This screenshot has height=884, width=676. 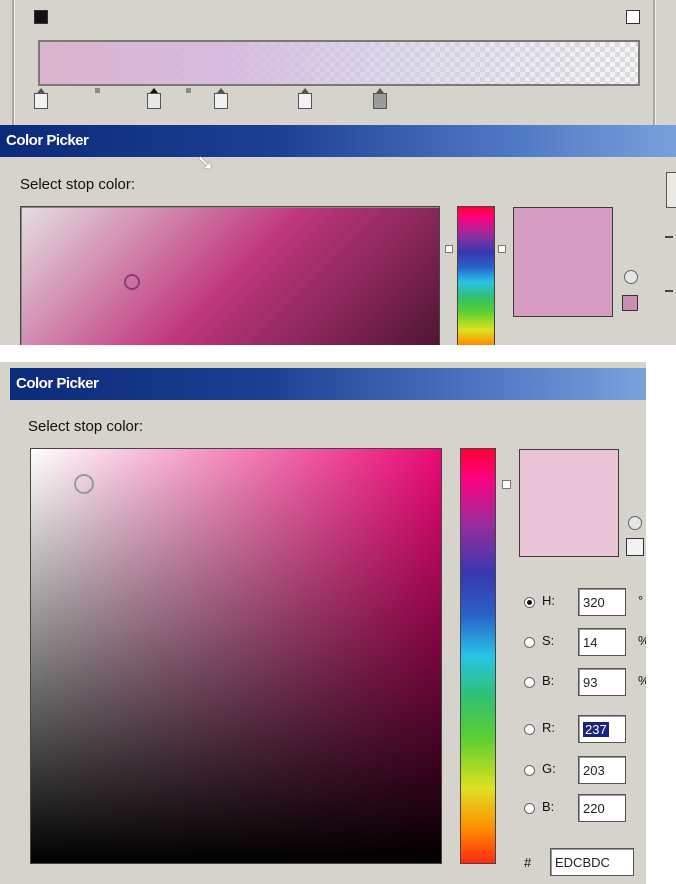 I want to click on opacity-stop-black, so click(x=41, y=17).